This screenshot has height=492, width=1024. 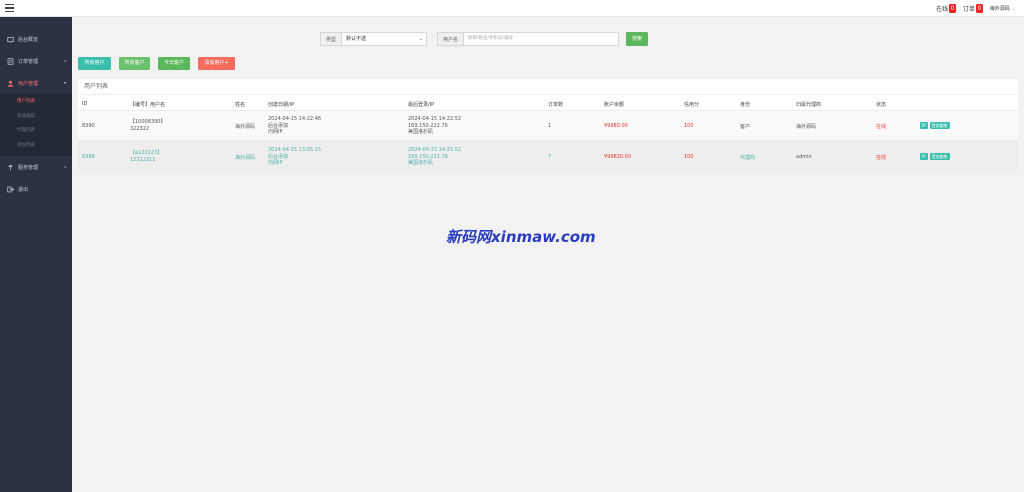 What do you see at coordinates (942, 9) in the screenshot?
I see `online-label: 在线` at bounding box center [942, 9].